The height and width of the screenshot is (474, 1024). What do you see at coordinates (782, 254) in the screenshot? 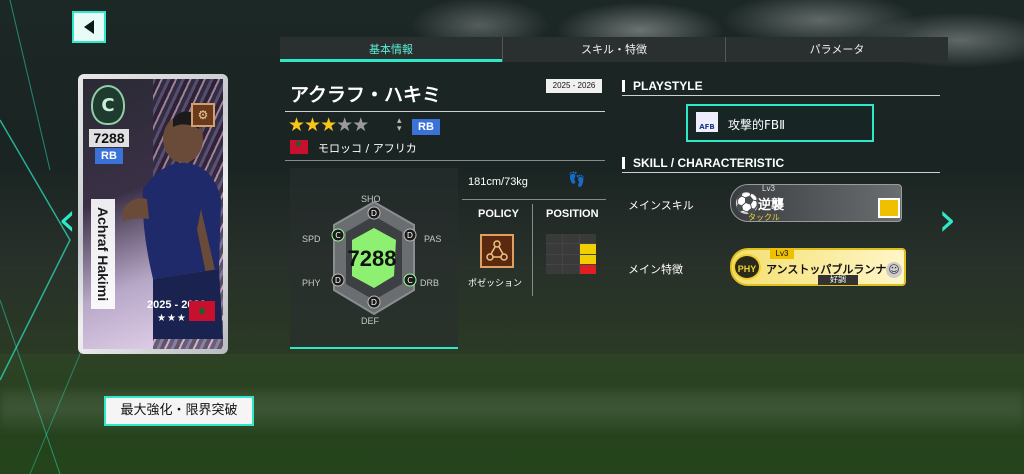
I see `main-trait-level: Lv3` at bounding box center [782, 254].